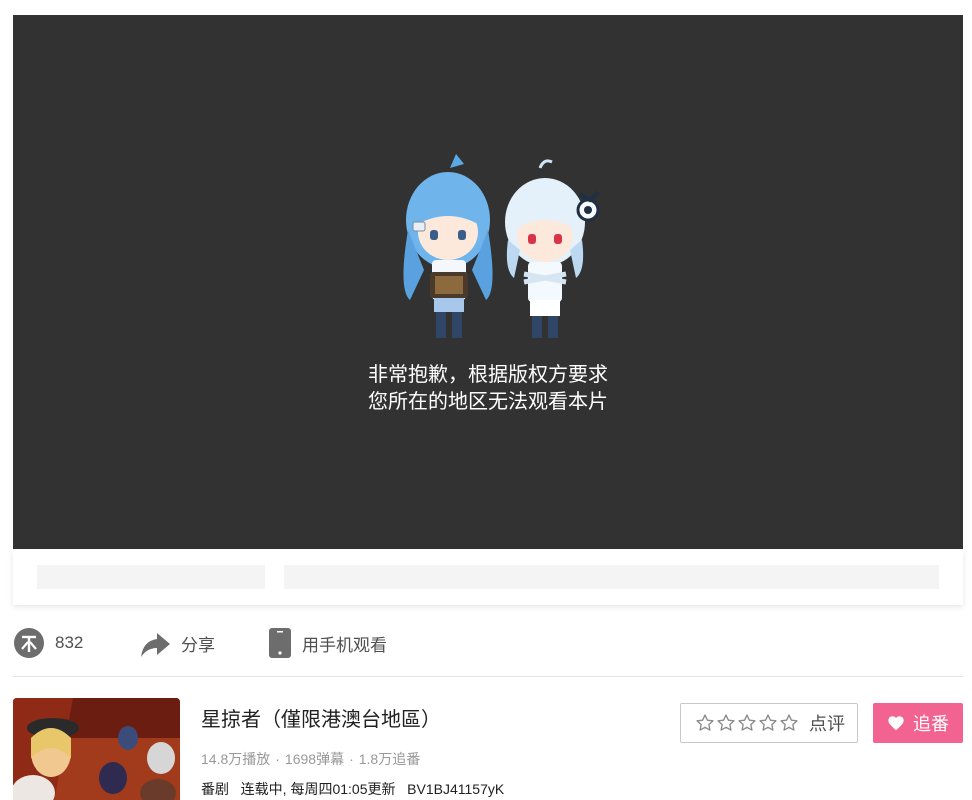 The height and width of the screenshot is (800, 972). I want to click on rate-label: 点评, so click(827, 724).